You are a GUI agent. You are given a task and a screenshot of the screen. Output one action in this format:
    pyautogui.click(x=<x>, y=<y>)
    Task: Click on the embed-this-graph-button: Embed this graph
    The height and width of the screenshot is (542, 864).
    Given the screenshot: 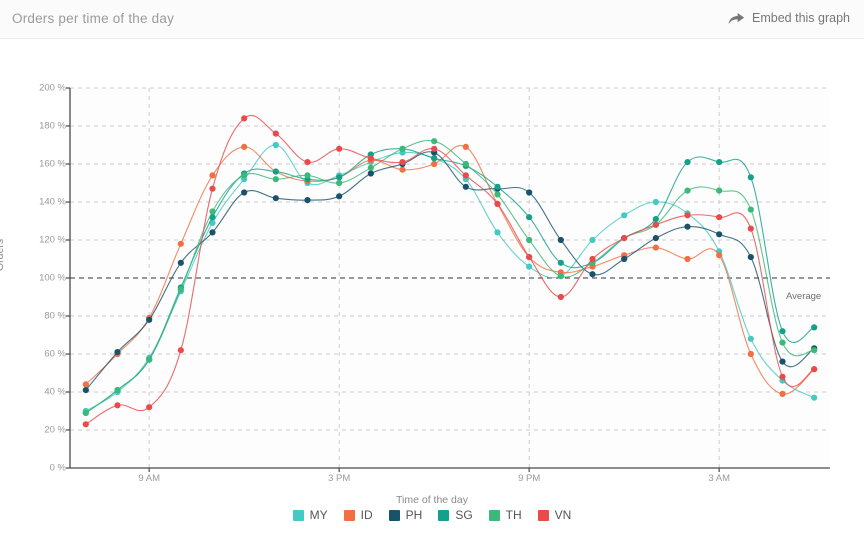 What is the action you would take?
    pyautogui.click(x=789, y=18)
    